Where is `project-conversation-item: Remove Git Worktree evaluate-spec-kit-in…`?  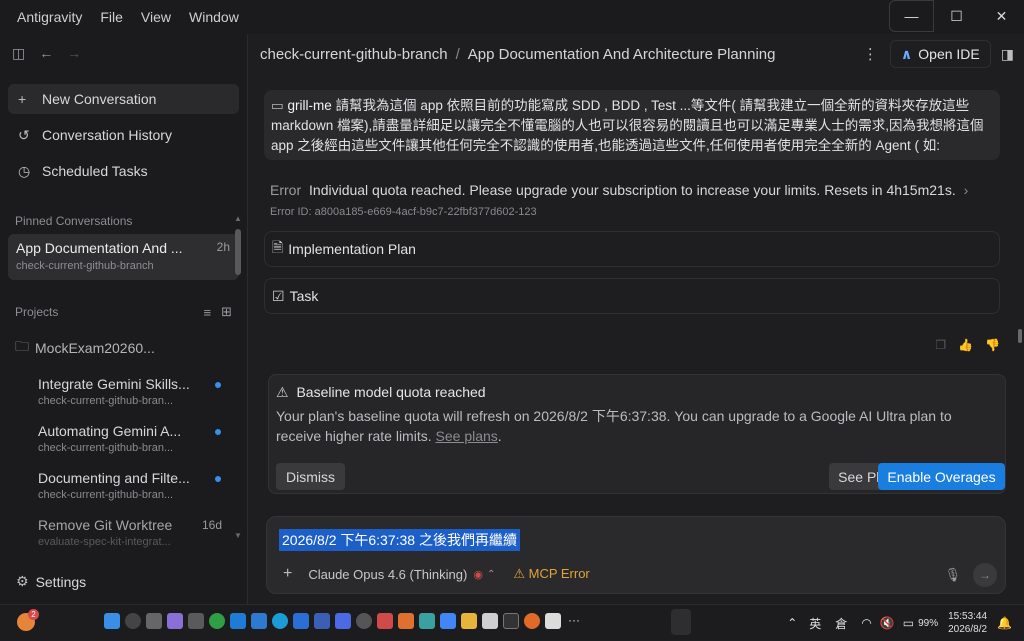 project-conversation-item: Remove Git Worktree evaluate-spec-kit-in… is located at coordinates (137, 537).